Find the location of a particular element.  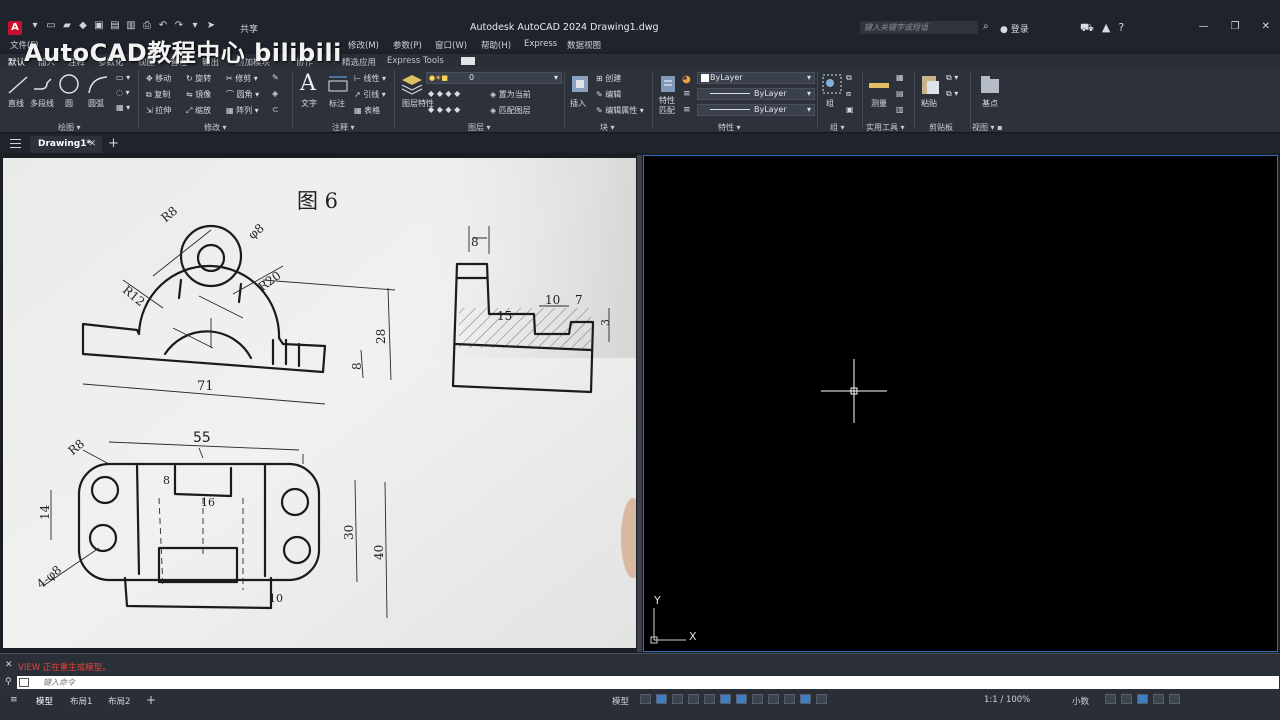

dropdown-icon: ▾ is located at coordinates (35, 26).